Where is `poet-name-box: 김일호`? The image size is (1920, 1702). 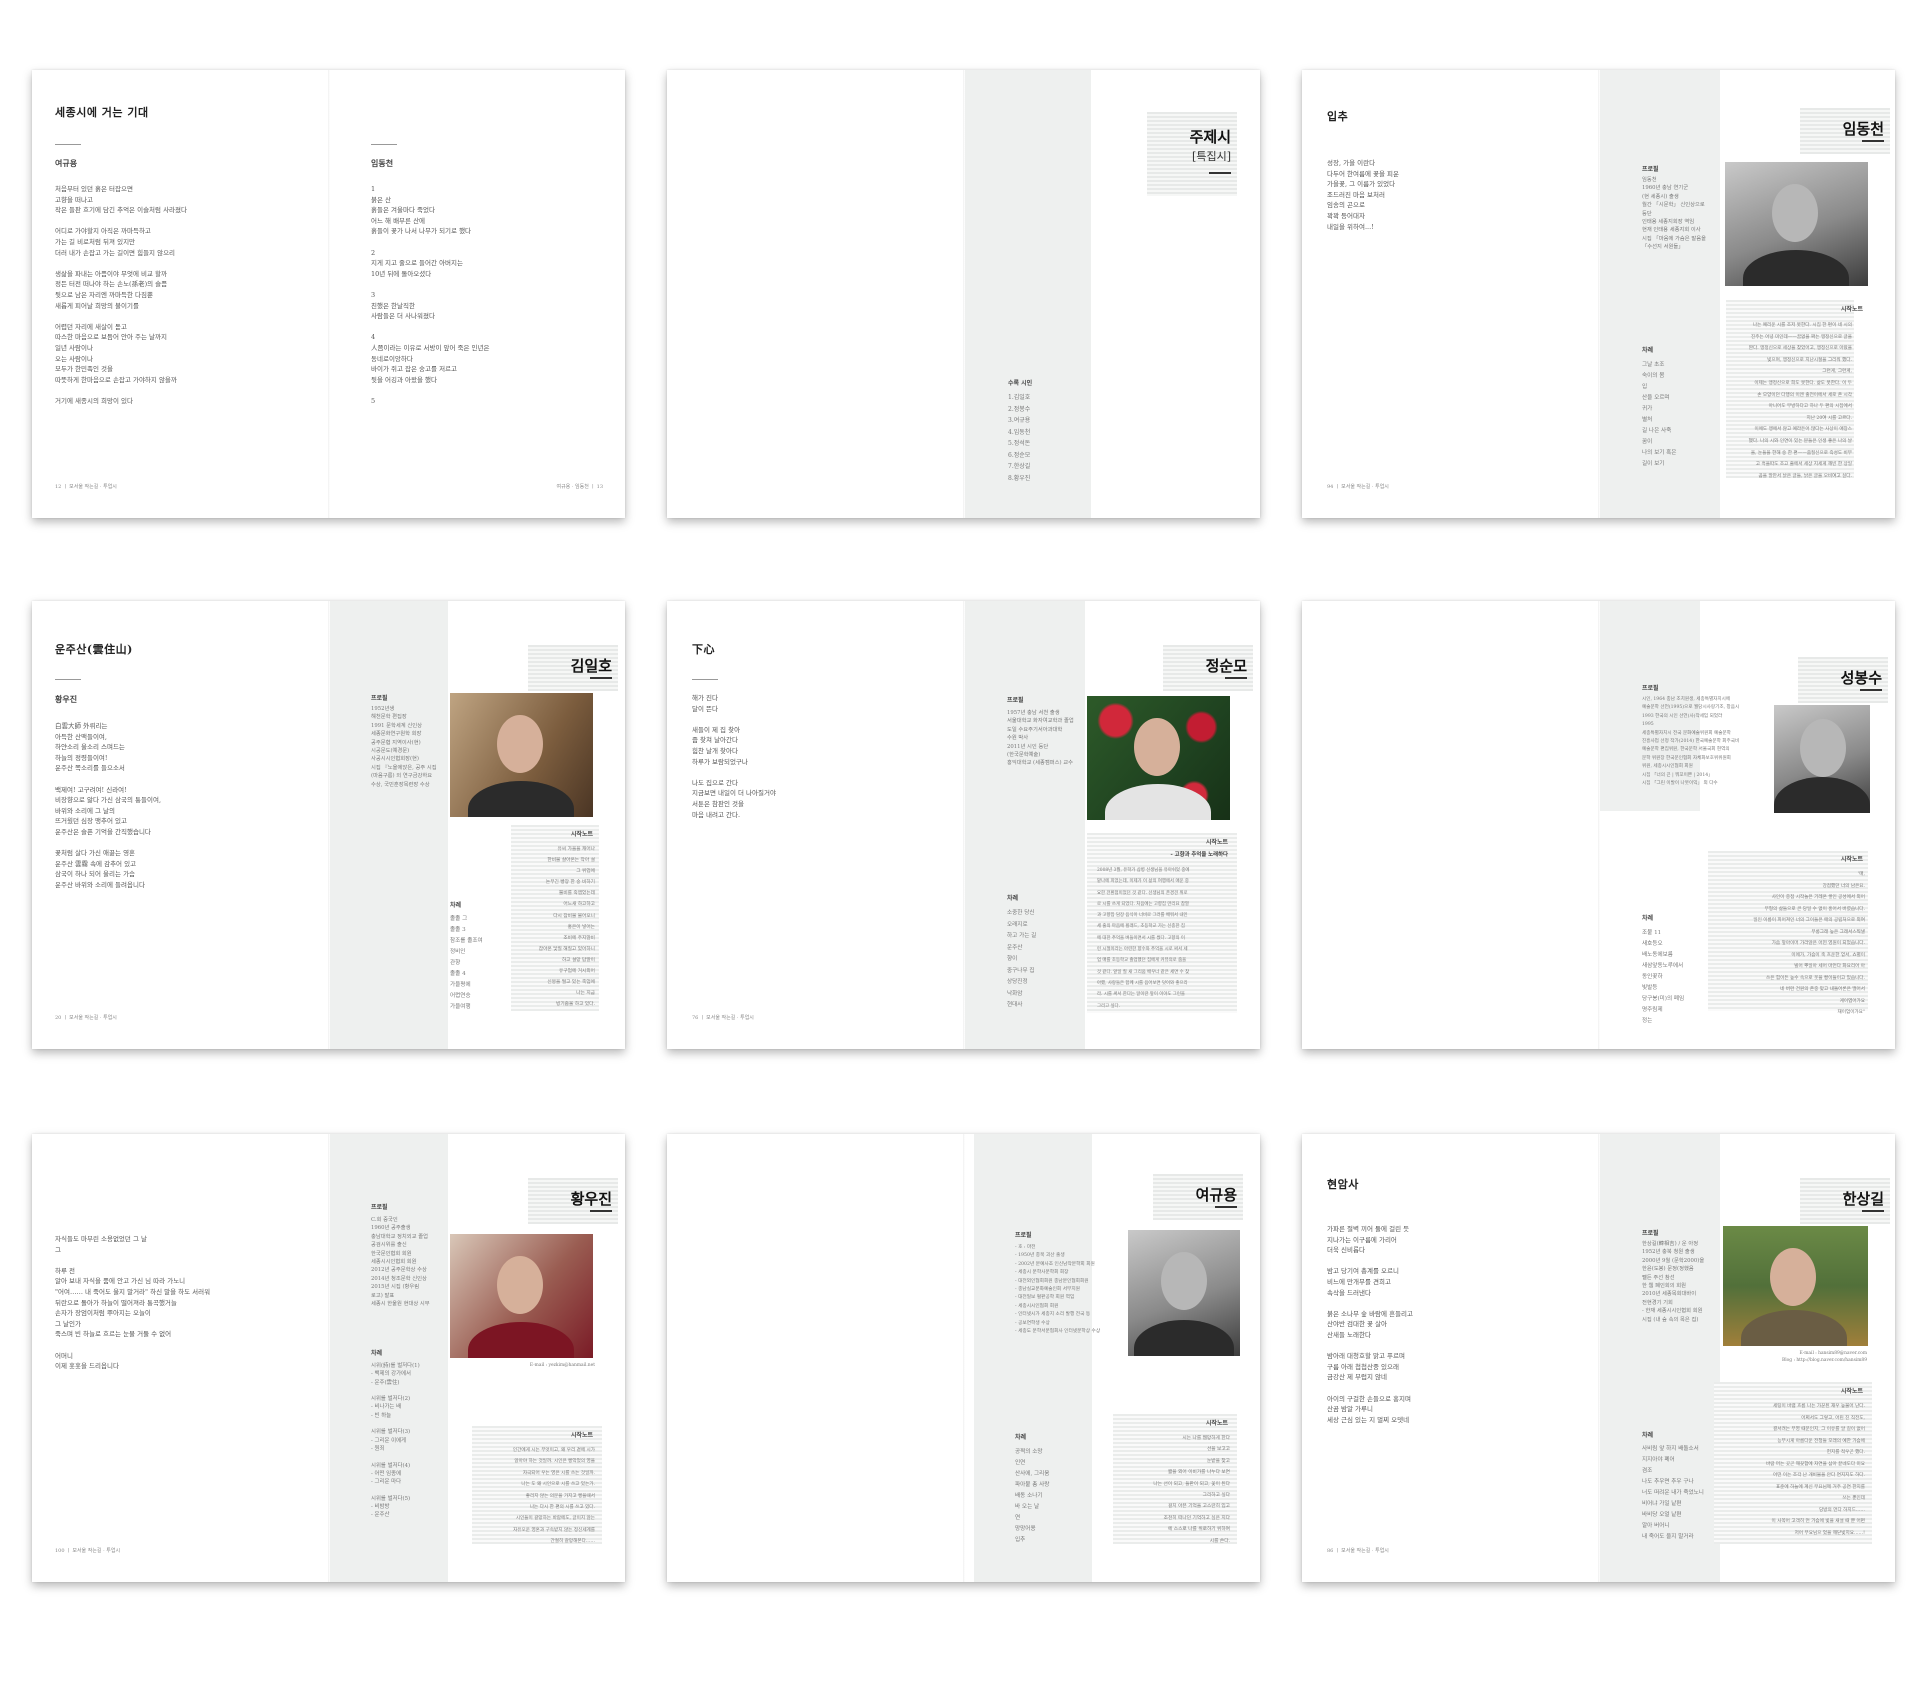
poet-name-box: 김일호 is located at coordinates (573, 668).